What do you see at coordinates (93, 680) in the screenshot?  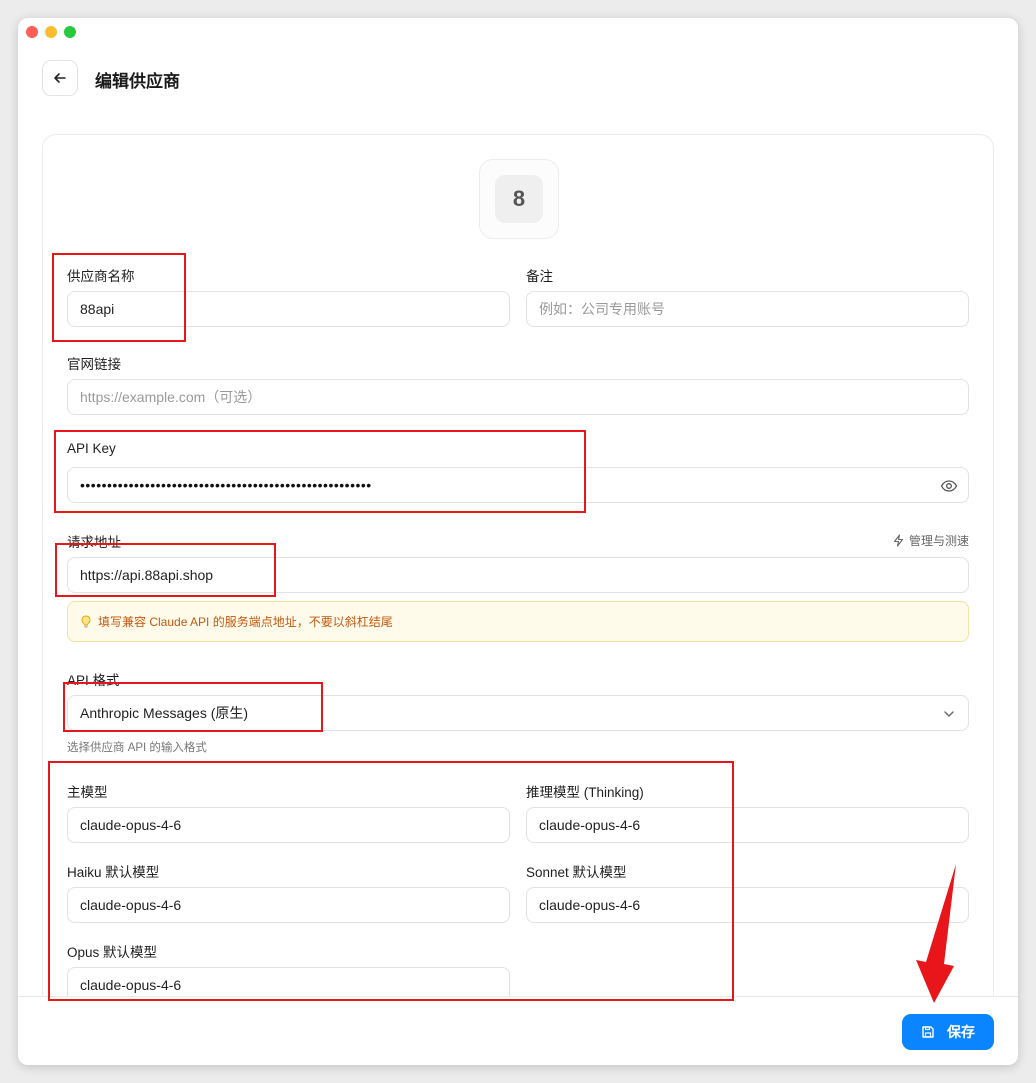 I see `api-format-label: API 格式` at bounding box center [93, 680].